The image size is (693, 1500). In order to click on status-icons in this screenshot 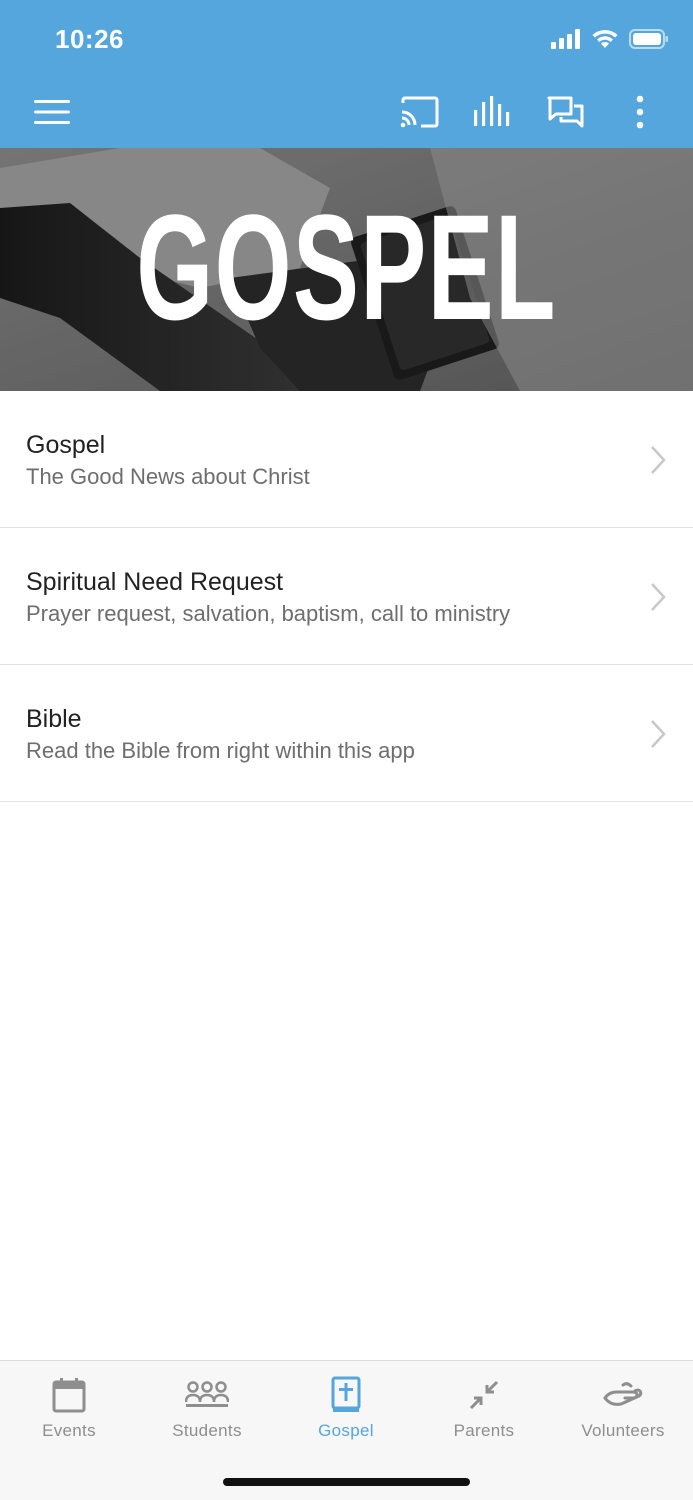, I will do `click(610, 39)`.